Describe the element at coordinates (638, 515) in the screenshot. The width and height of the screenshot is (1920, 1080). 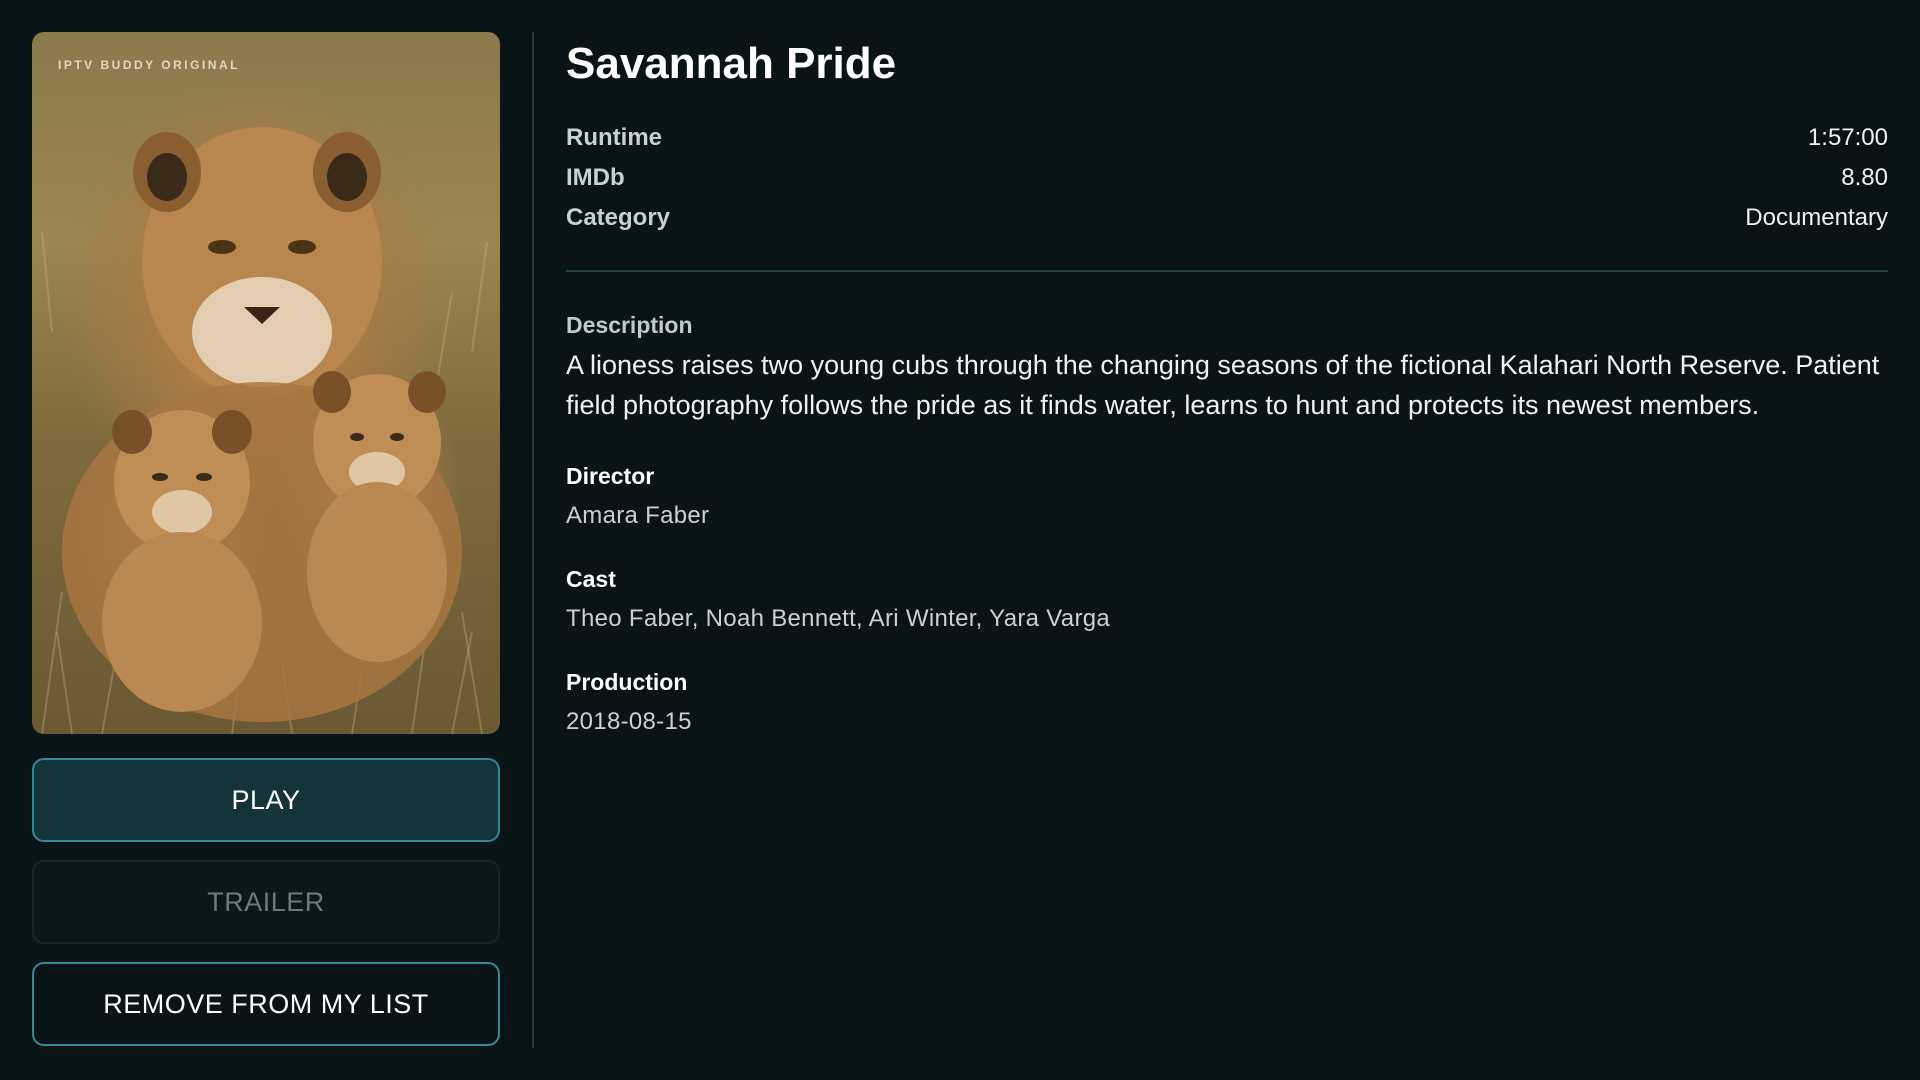
I see `director-value: Amara Faber` at that location.